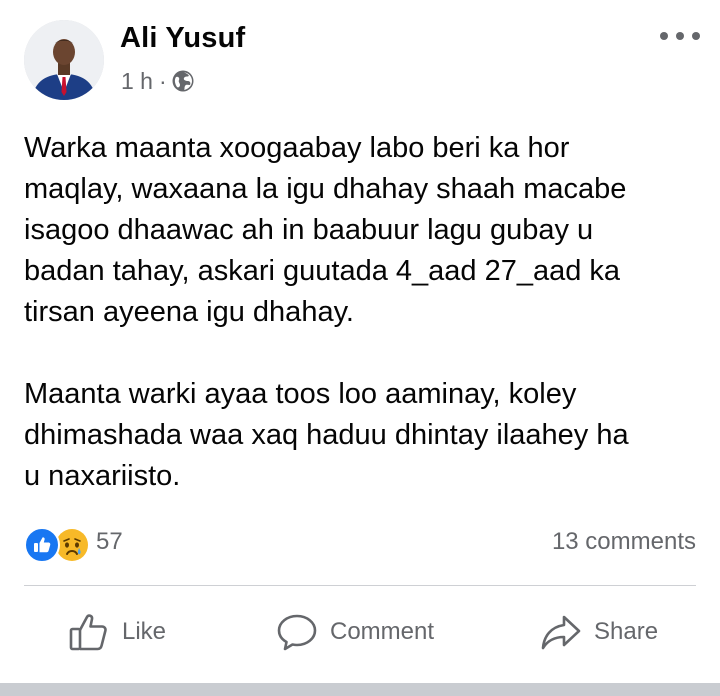  What do you see at coordinates (182, 38) in the screenshot?
I see `author-name: Ali Yusuf` at bounding box center [182, 38].